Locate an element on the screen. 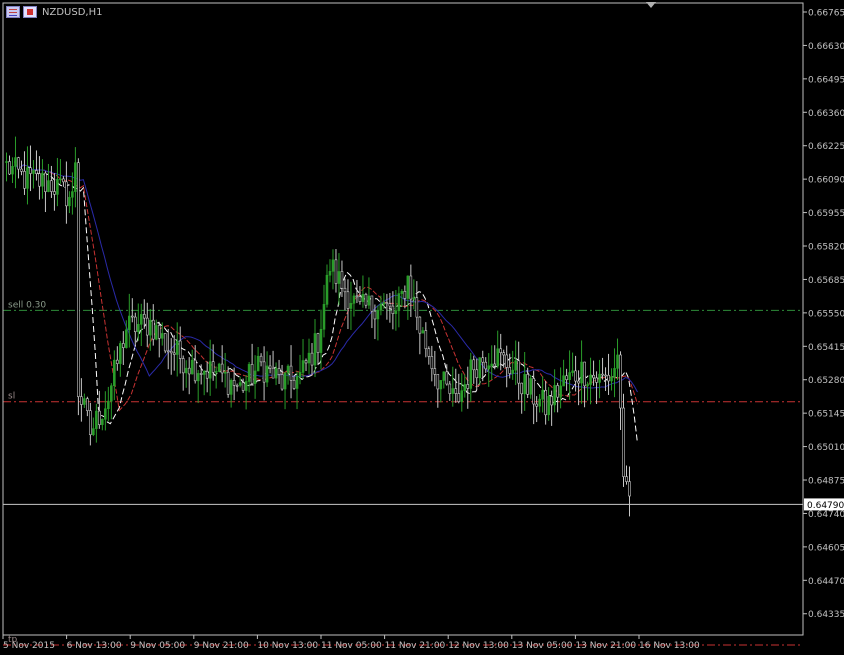  symbol-list-icon is located at coordinates (13, 12).